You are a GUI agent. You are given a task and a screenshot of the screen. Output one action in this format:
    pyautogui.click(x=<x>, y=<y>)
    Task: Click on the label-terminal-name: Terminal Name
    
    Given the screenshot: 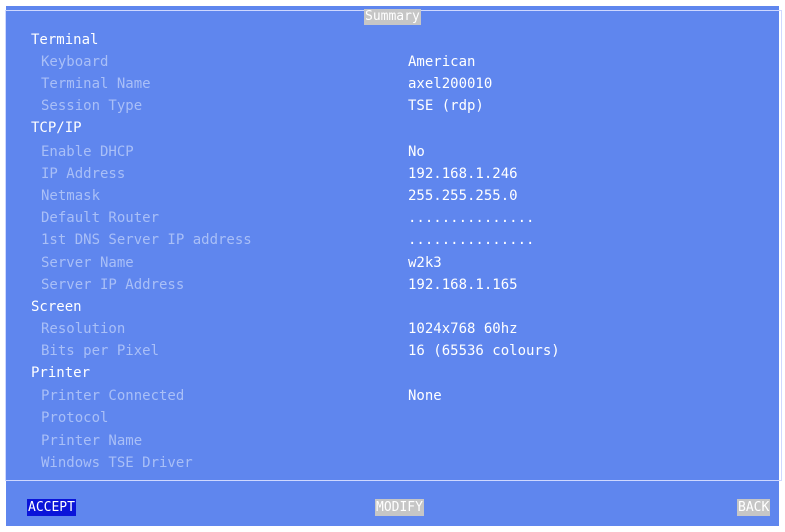 What is the action you would take?
    pyautogui.click(x=96, y=84)
    